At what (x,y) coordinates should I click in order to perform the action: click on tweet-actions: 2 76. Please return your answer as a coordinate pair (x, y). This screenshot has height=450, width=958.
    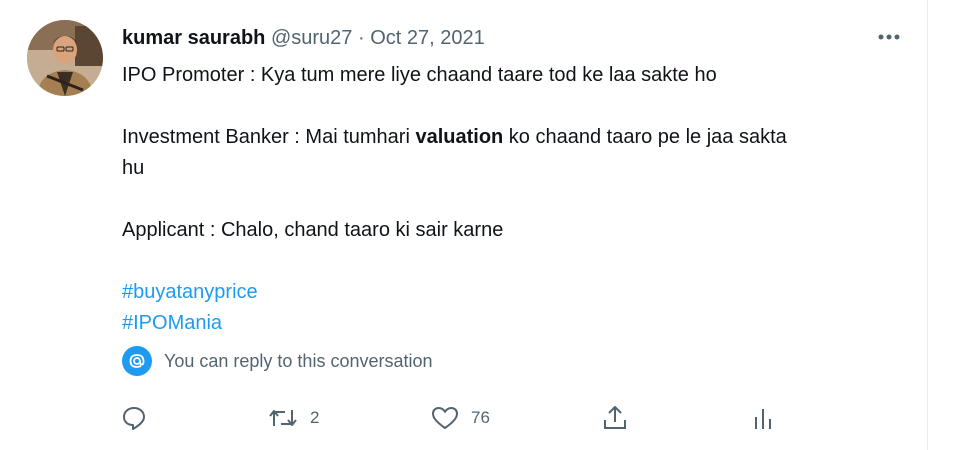
    Looking at the image, I should click on (464, 418).